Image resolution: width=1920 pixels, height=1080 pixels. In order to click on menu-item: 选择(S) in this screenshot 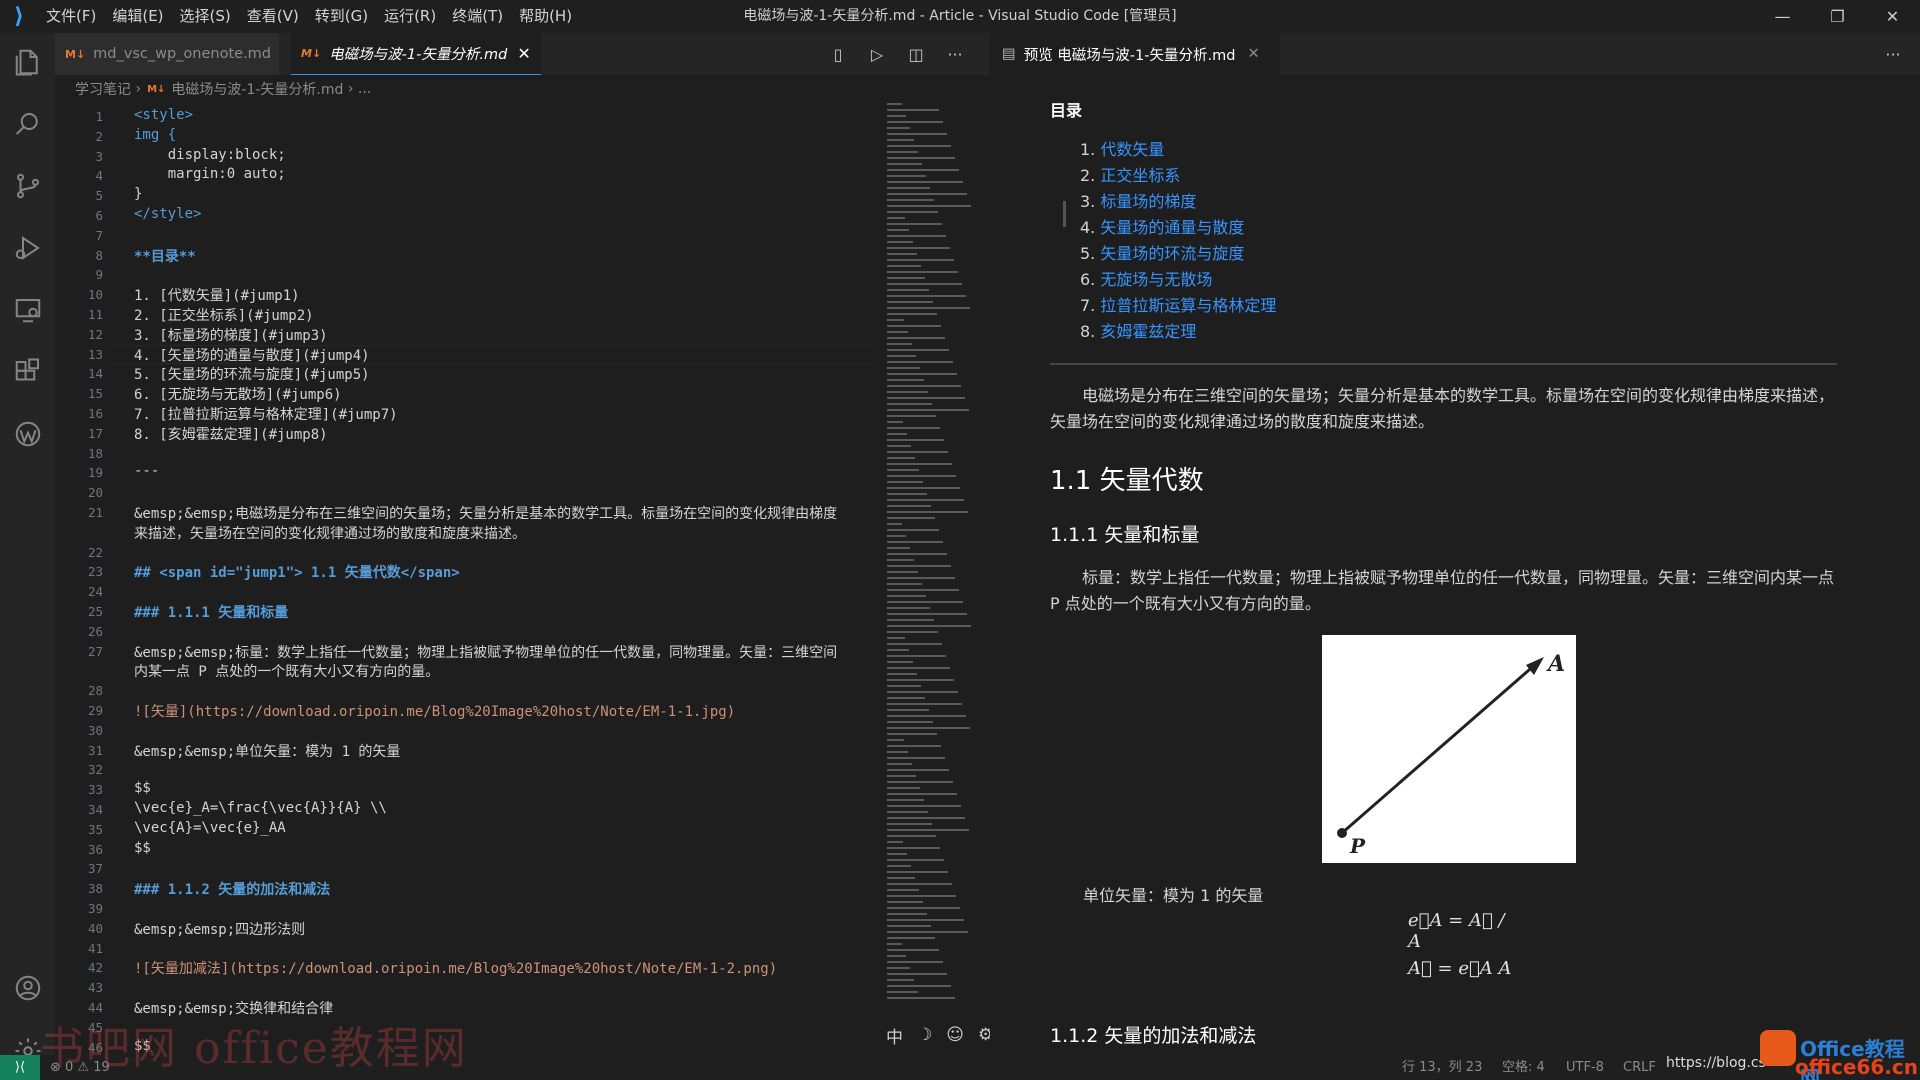, I will do `click(205, 16)`.